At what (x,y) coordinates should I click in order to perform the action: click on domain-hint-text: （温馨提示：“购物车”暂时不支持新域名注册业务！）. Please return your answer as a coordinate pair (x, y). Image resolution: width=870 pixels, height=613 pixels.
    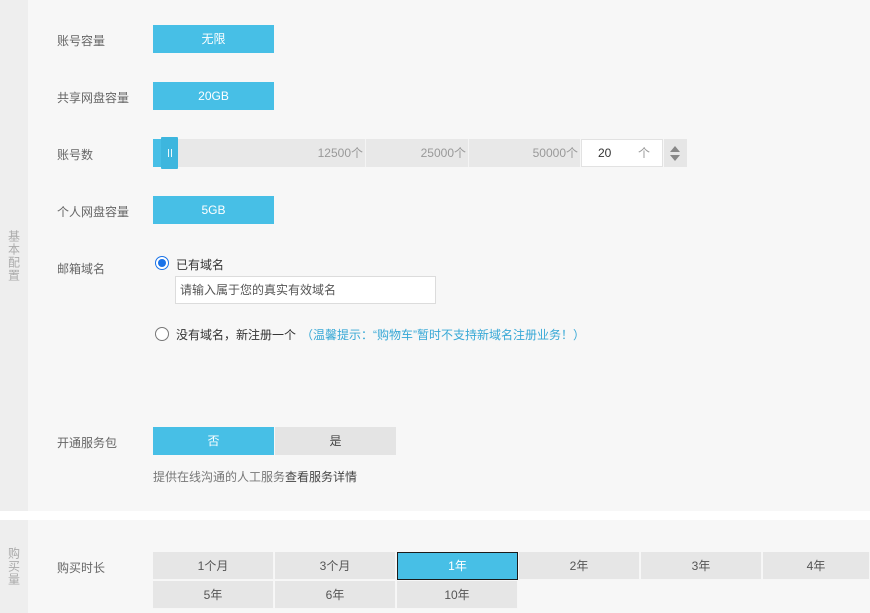
    Looking at the image, I should click on (443, 335).